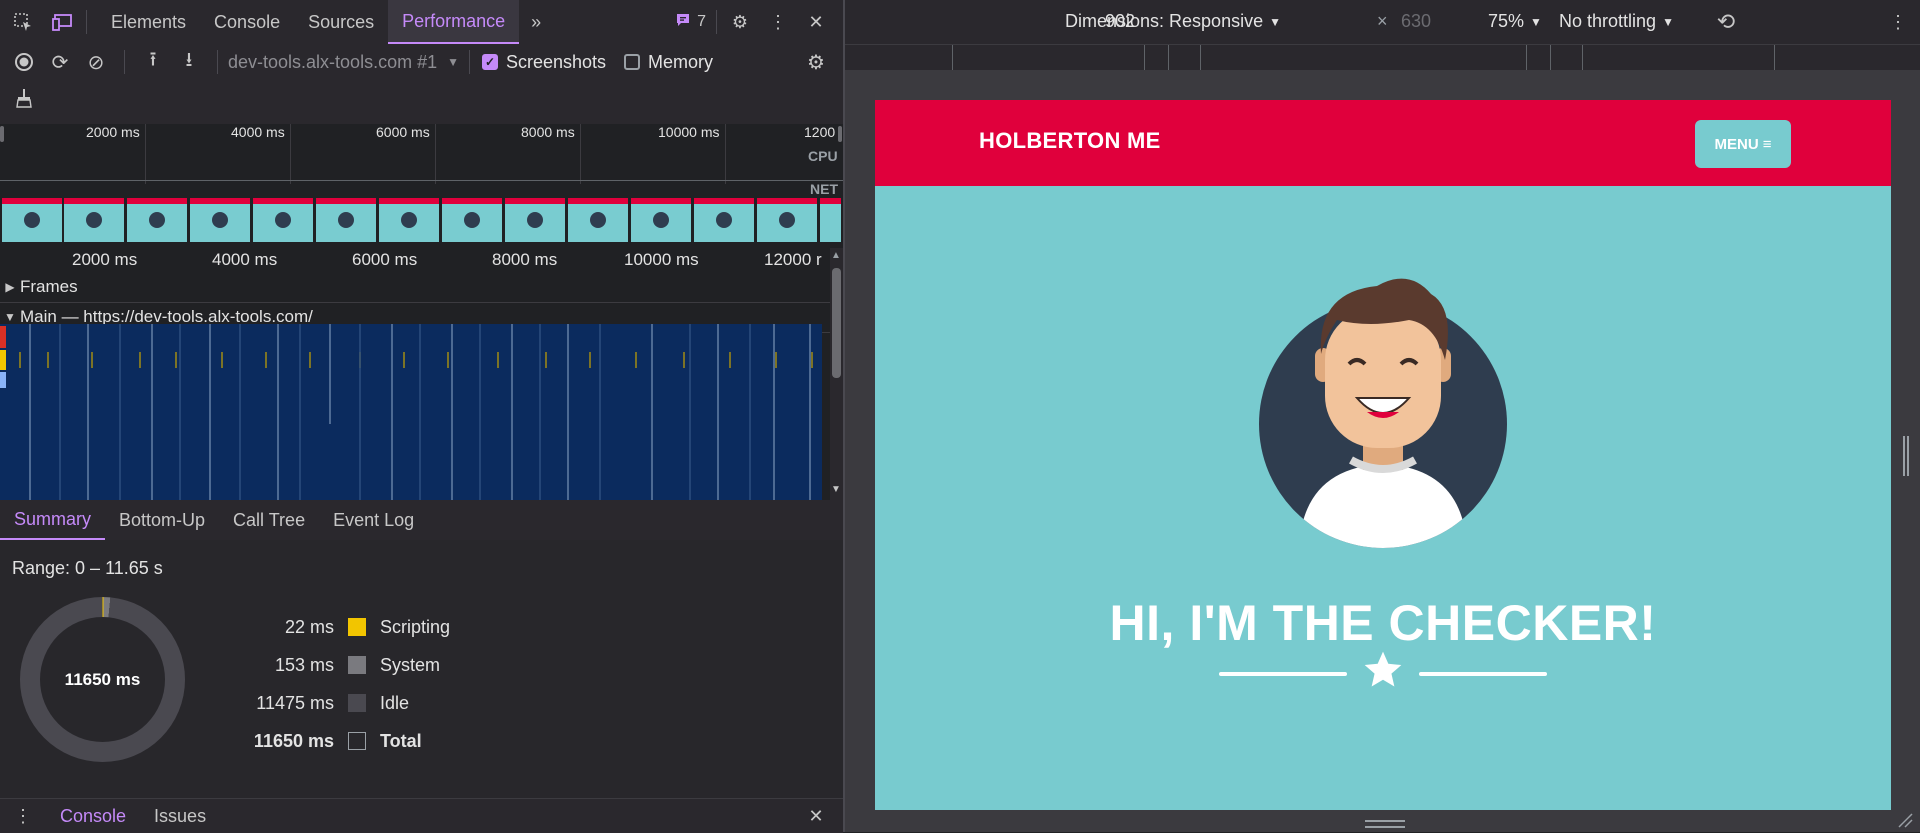  What do you see at coordinates (701, 21) in the screenshot?
I see `issues-count: 7` at bounding box center [701, 21].